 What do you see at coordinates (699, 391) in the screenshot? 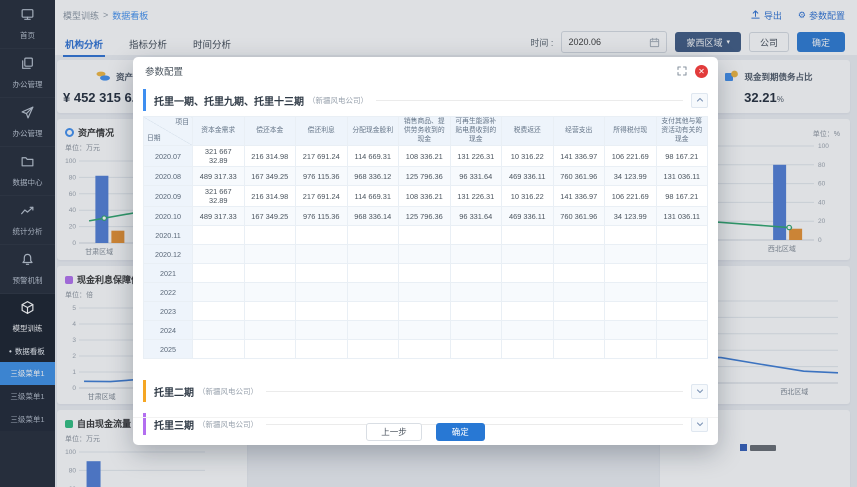
I see `expand-section-2-button` at bounding box center [699, 391].